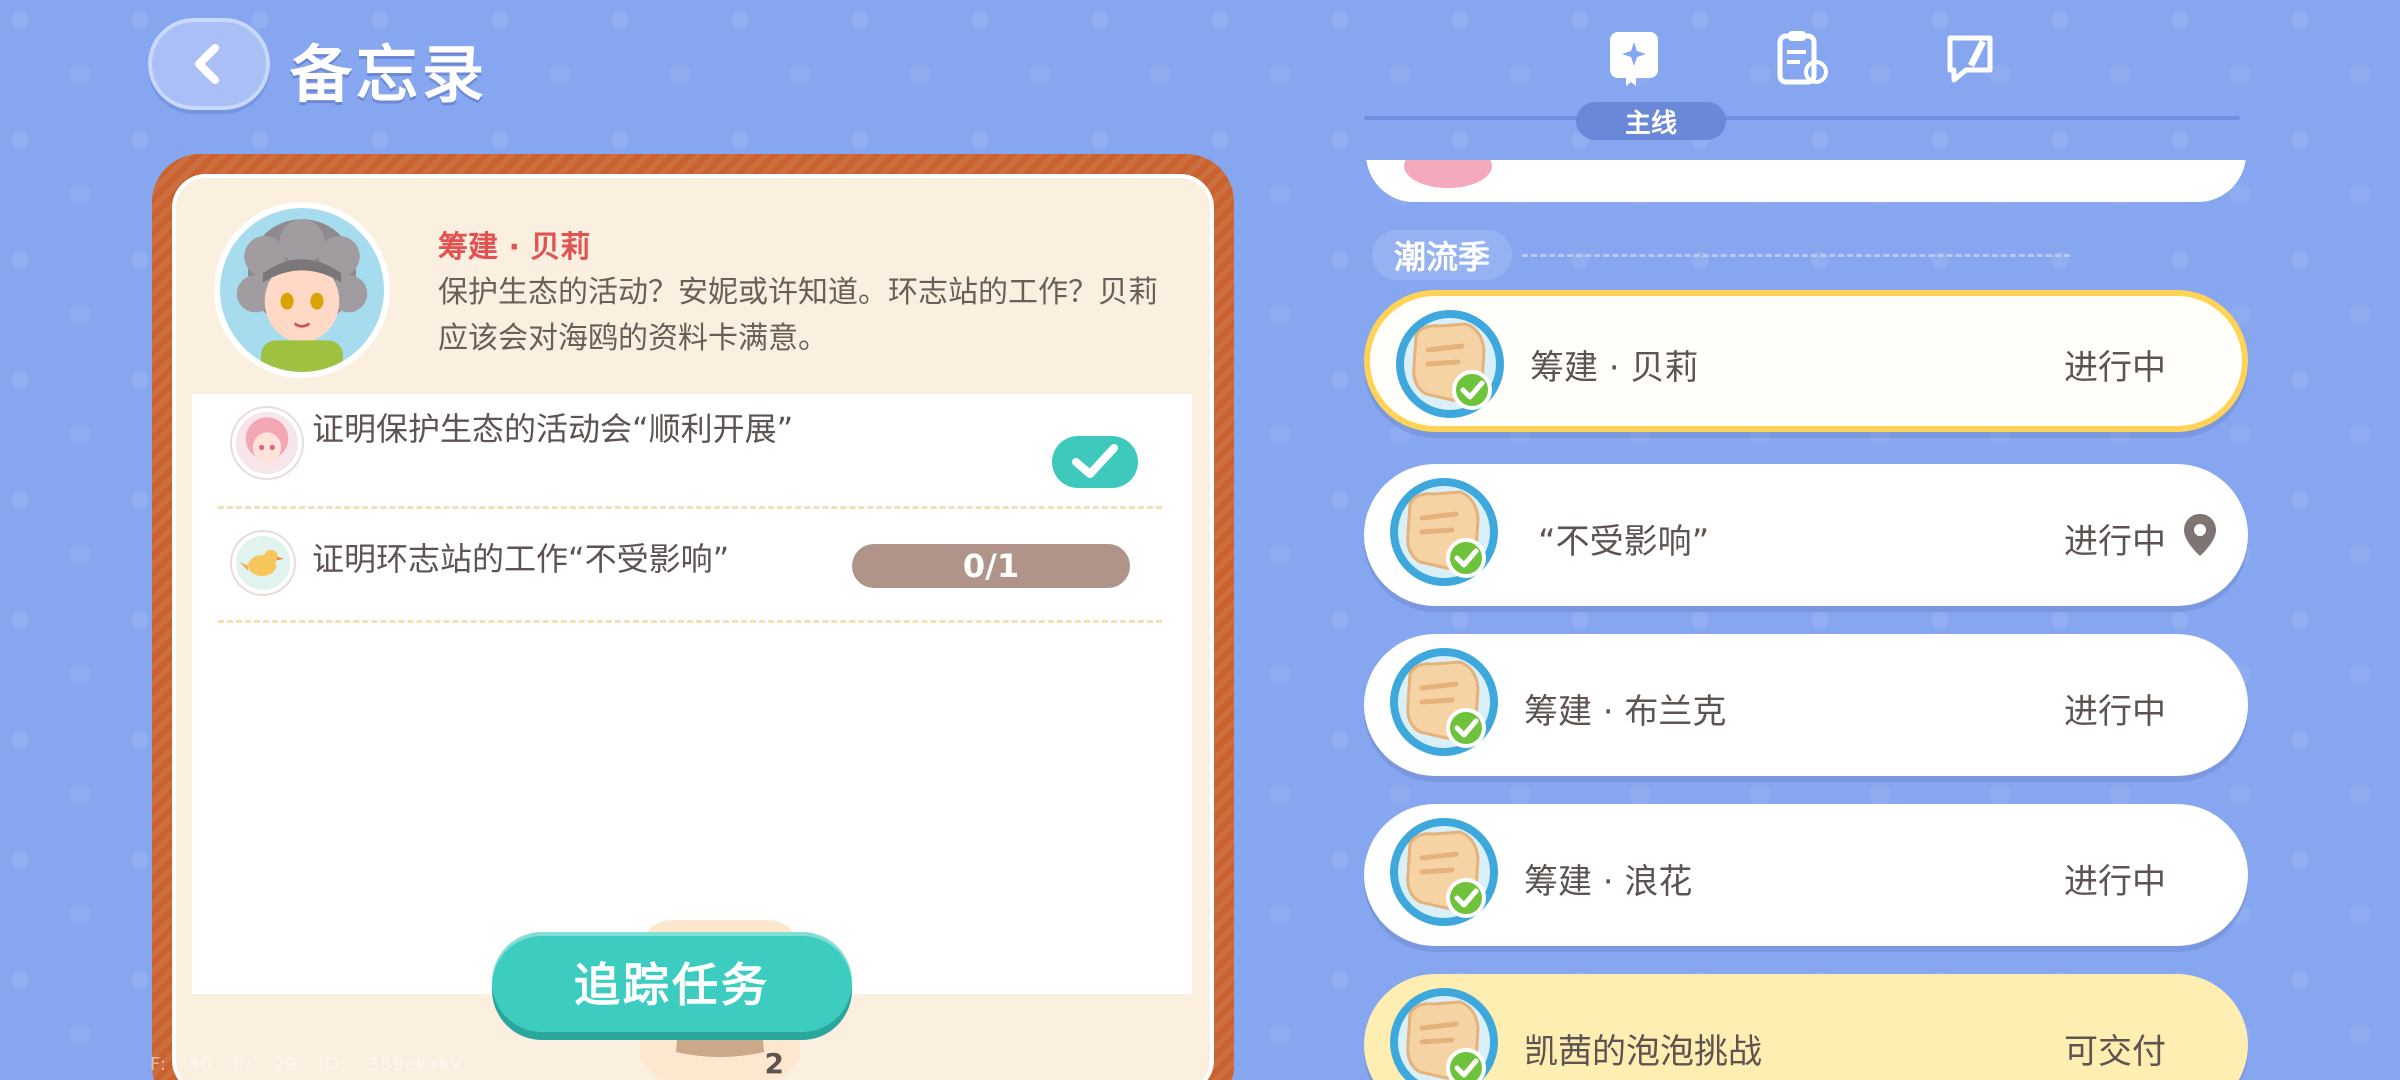 The height and width of the screenshot is (1080, 2400). I want to click on speech-pen-icon, so click(1970, 59).